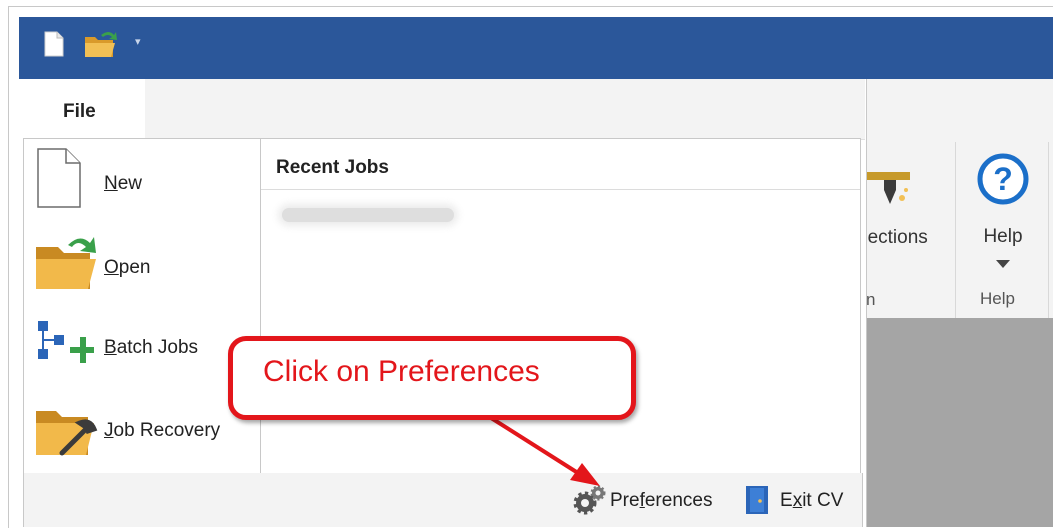  Describe the element at coordinates (401, 371) in the screenshot. I see `callout-text: Click on Preferences` at that location.